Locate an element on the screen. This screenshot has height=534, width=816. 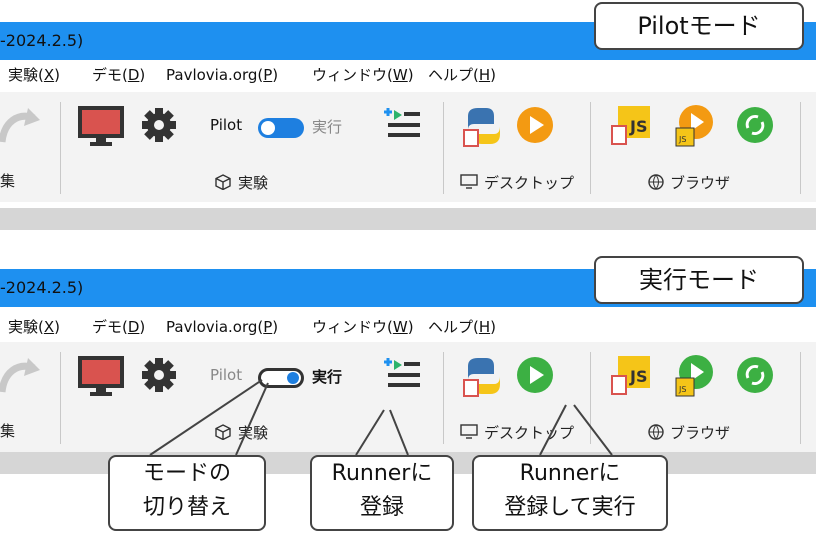
note-mode-toggle: モードの 切り替え is located at coordinates (187, 493).